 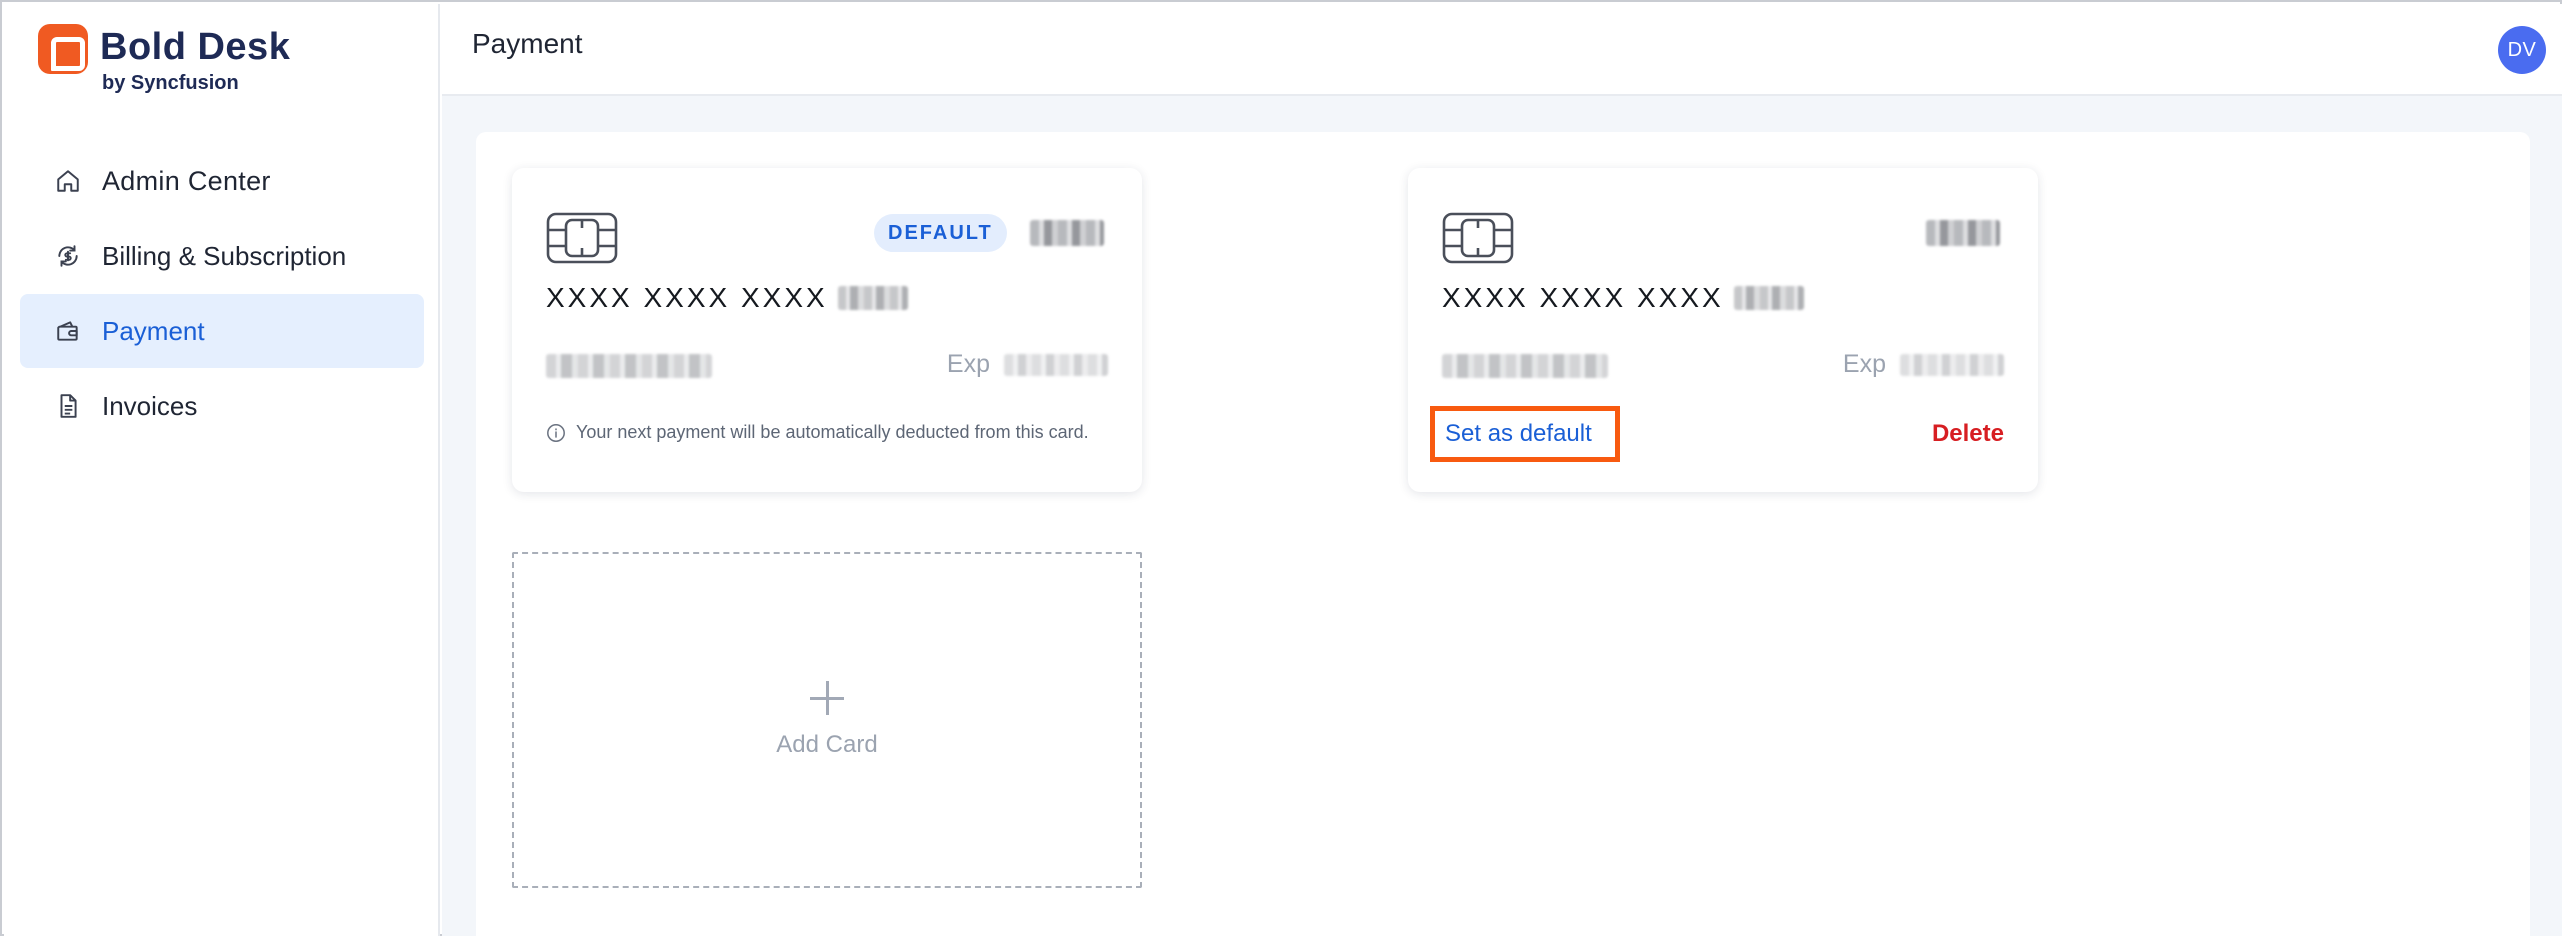 I want to click on brand-logo: Bold Desk by Syncfusion, so click(x=188, y=62).